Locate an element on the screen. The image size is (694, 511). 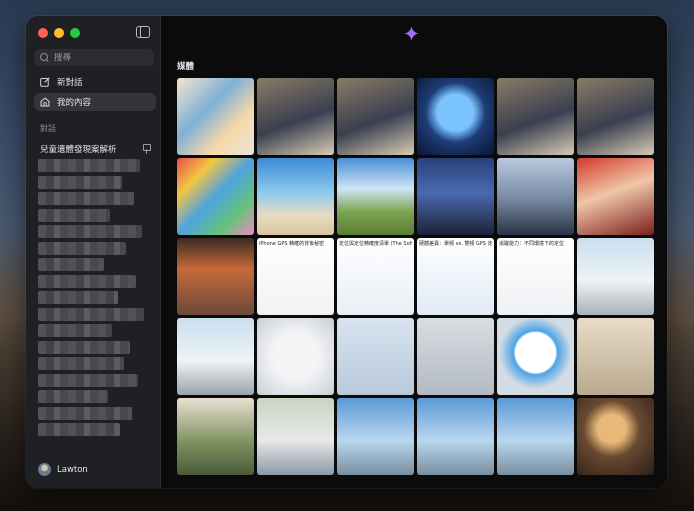
media-tile-beach-coast is located at coordinates (295, 196).